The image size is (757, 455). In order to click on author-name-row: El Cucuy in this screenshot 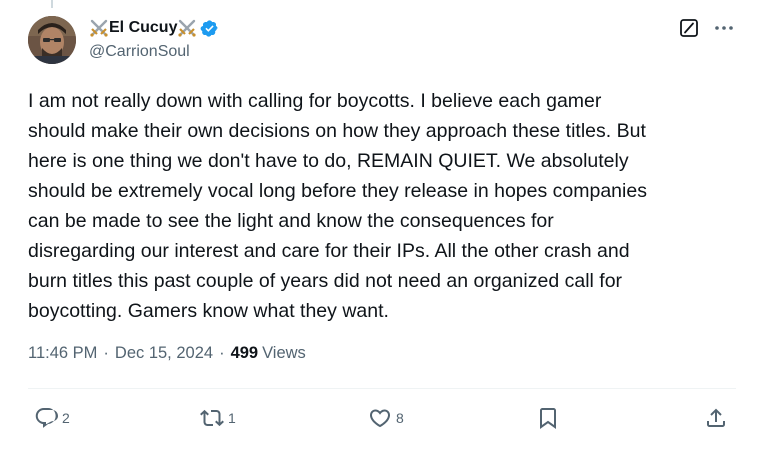, I will do `click(154, 28)`.